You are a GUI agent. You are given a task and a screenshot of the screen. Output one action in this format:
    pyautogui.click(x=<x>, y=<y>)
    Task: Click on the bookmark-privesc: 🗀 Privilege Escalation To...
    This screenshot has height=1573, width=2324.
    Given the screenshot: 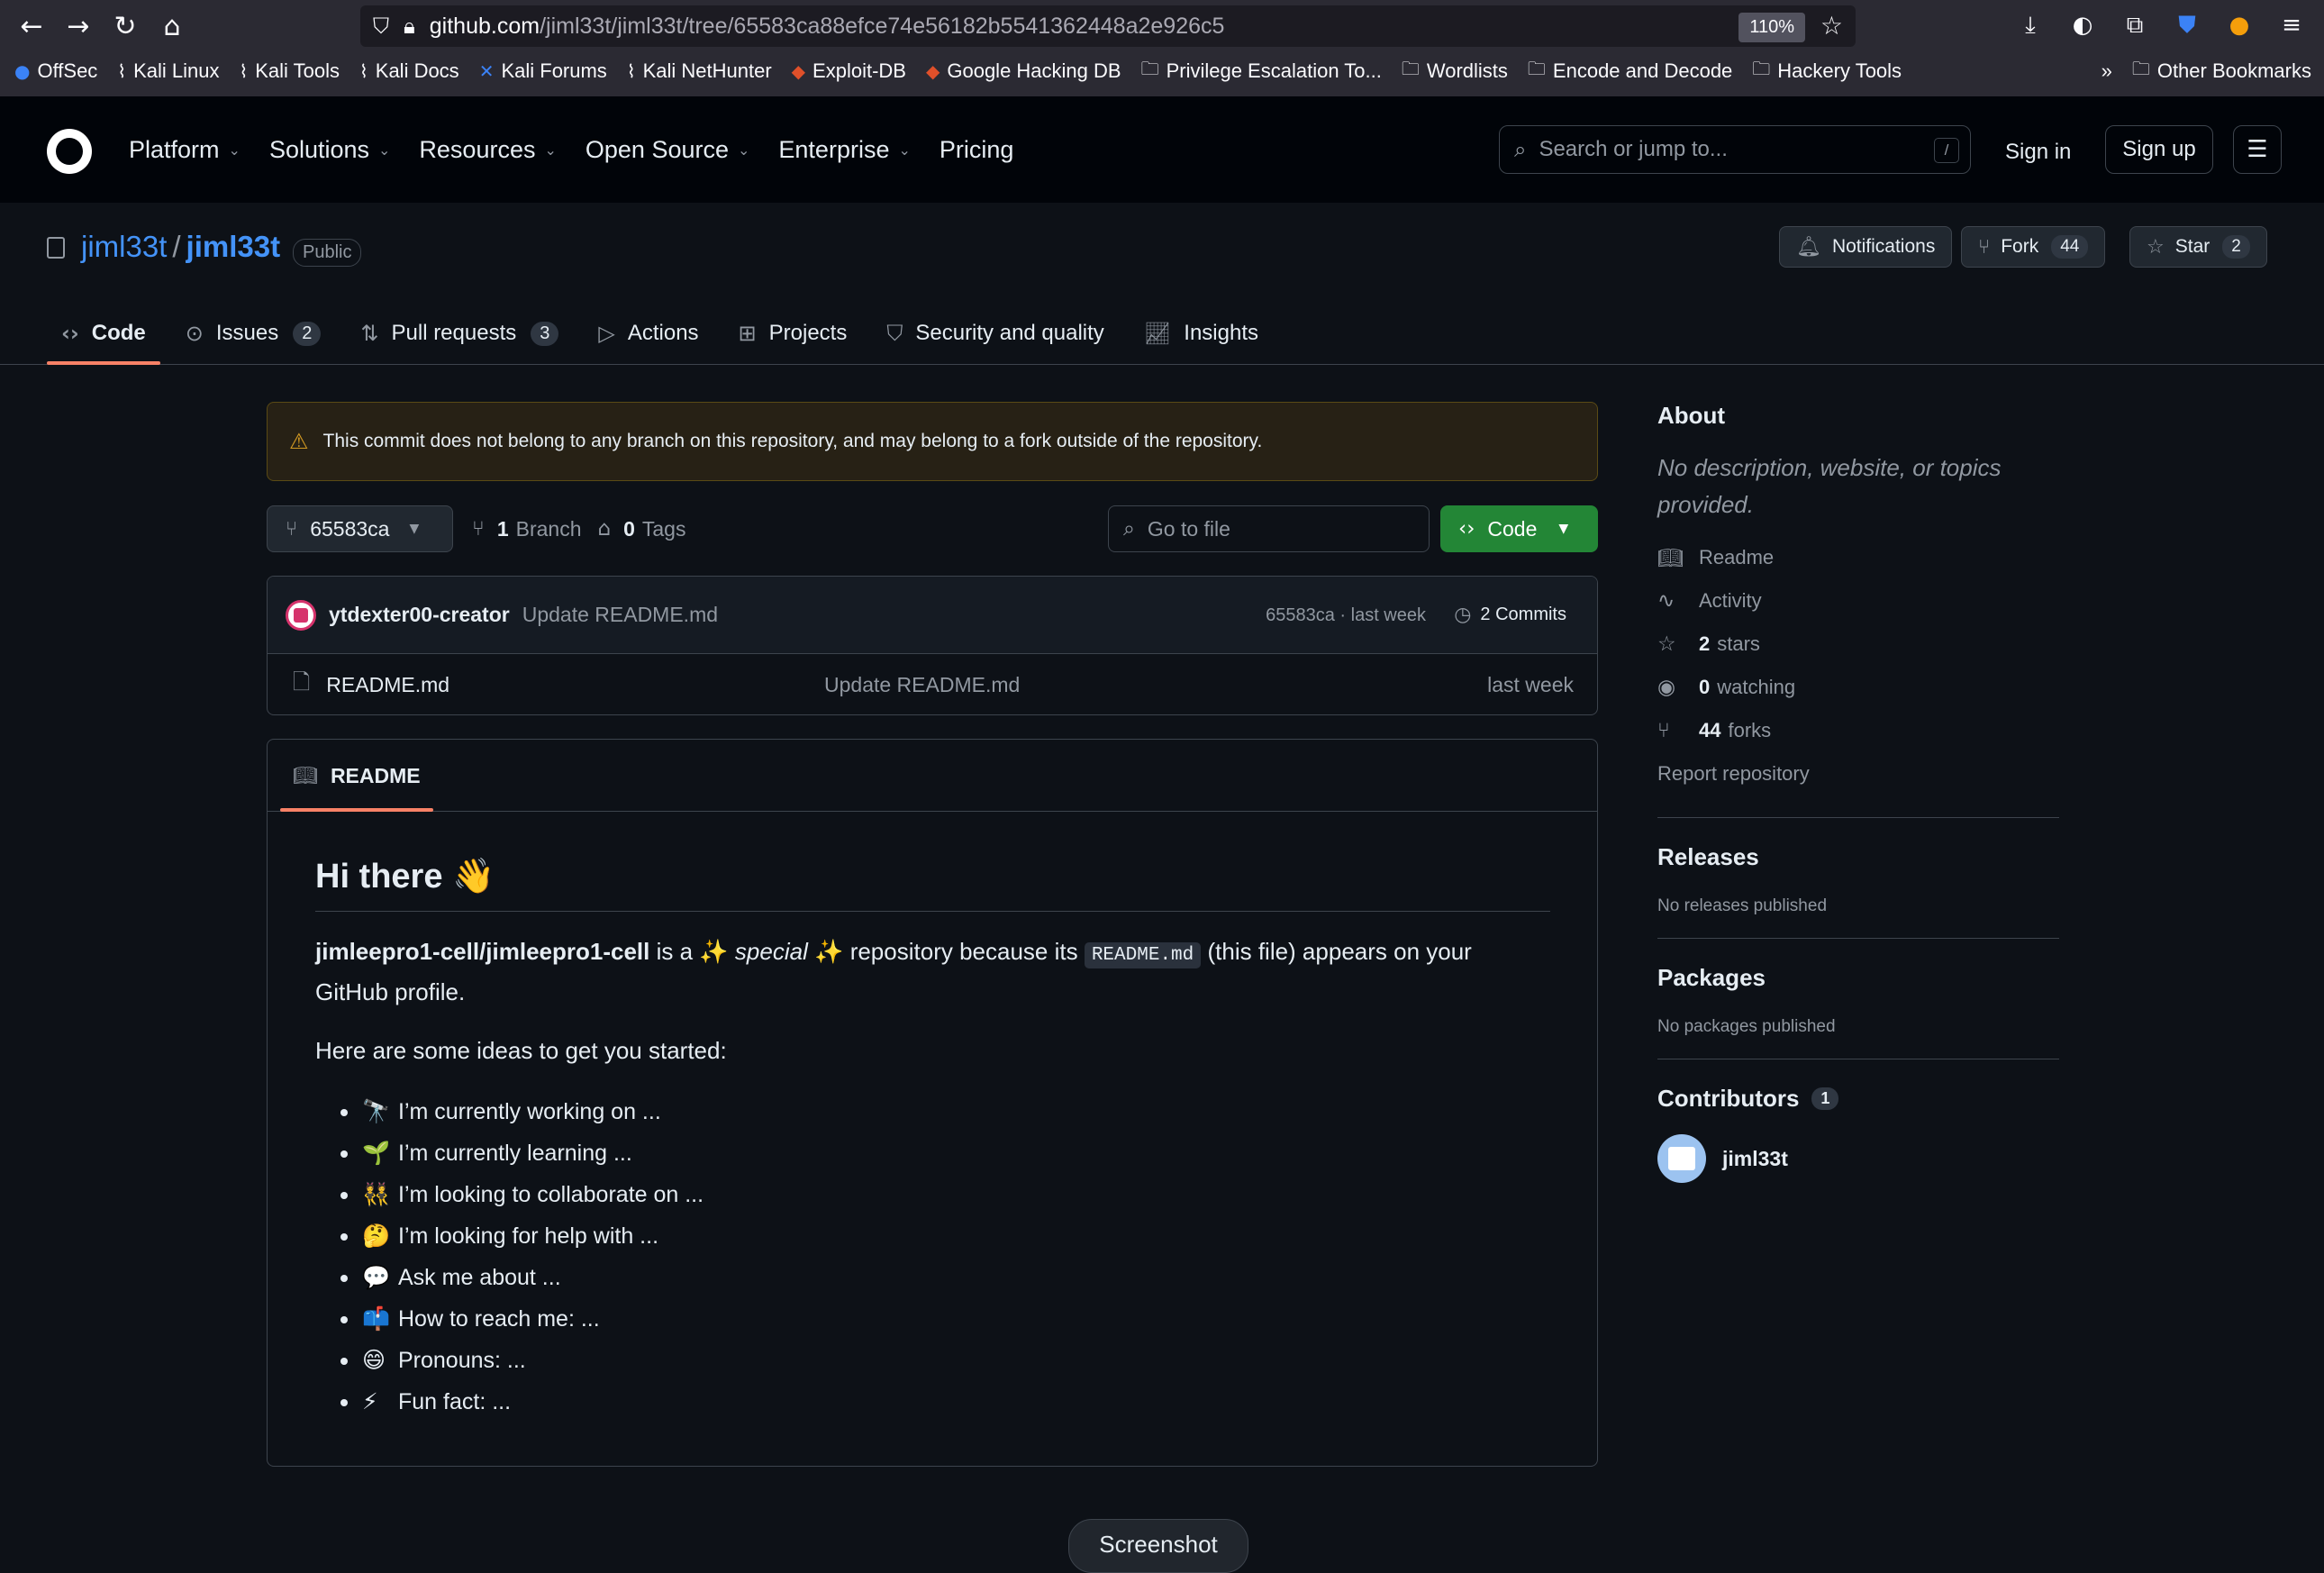 What is the action you would take?
    pyautogui.click(x=1261, y=71)
    